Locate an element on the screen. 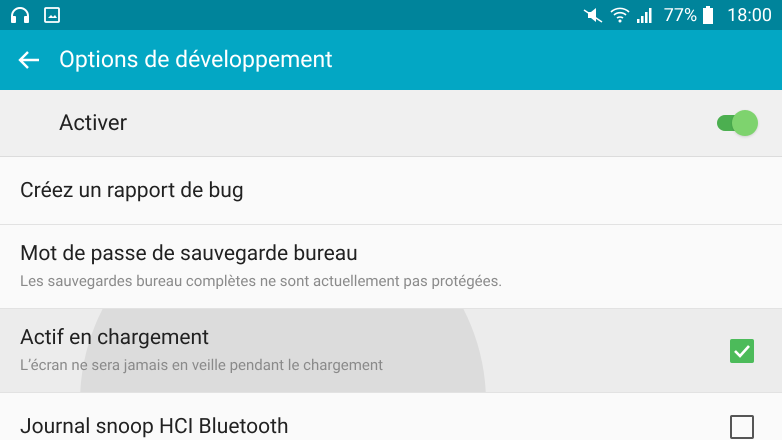  battery-percentage: 77% is located at coordinates (681, 16).